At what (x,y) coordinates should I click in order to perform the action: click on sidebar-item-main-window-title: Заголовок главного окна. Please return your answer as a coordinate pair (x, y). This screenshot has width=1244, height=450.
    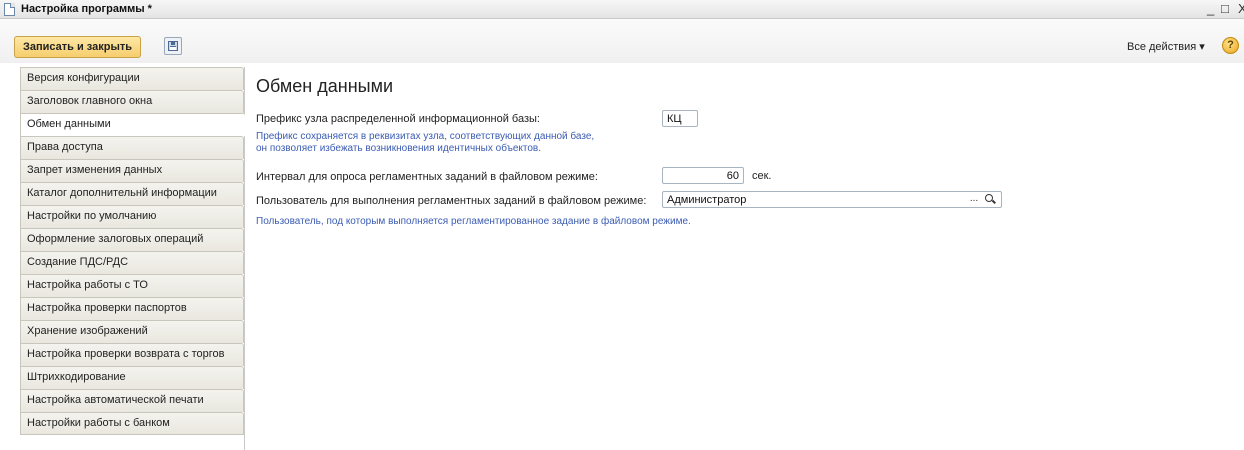
    Looking at the image, I should click on (132, 101).